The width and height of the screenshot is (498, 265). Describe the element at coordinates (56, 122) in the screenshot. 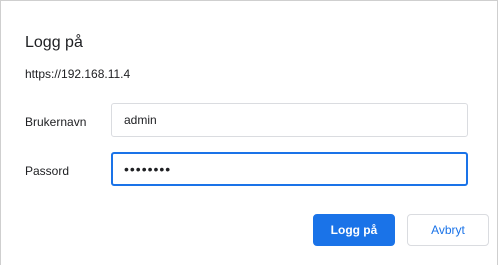

I see `username-label: Brukernavn` at that location.